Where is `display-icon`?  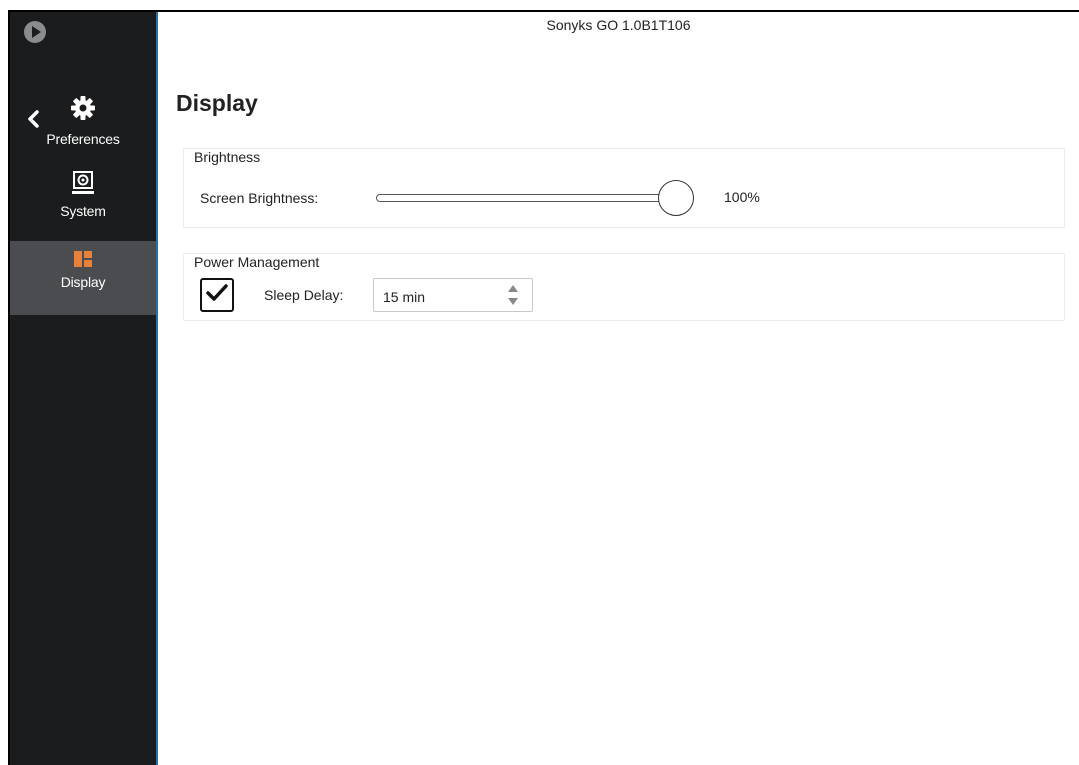
display-icon is located at coordinates (83, 260).